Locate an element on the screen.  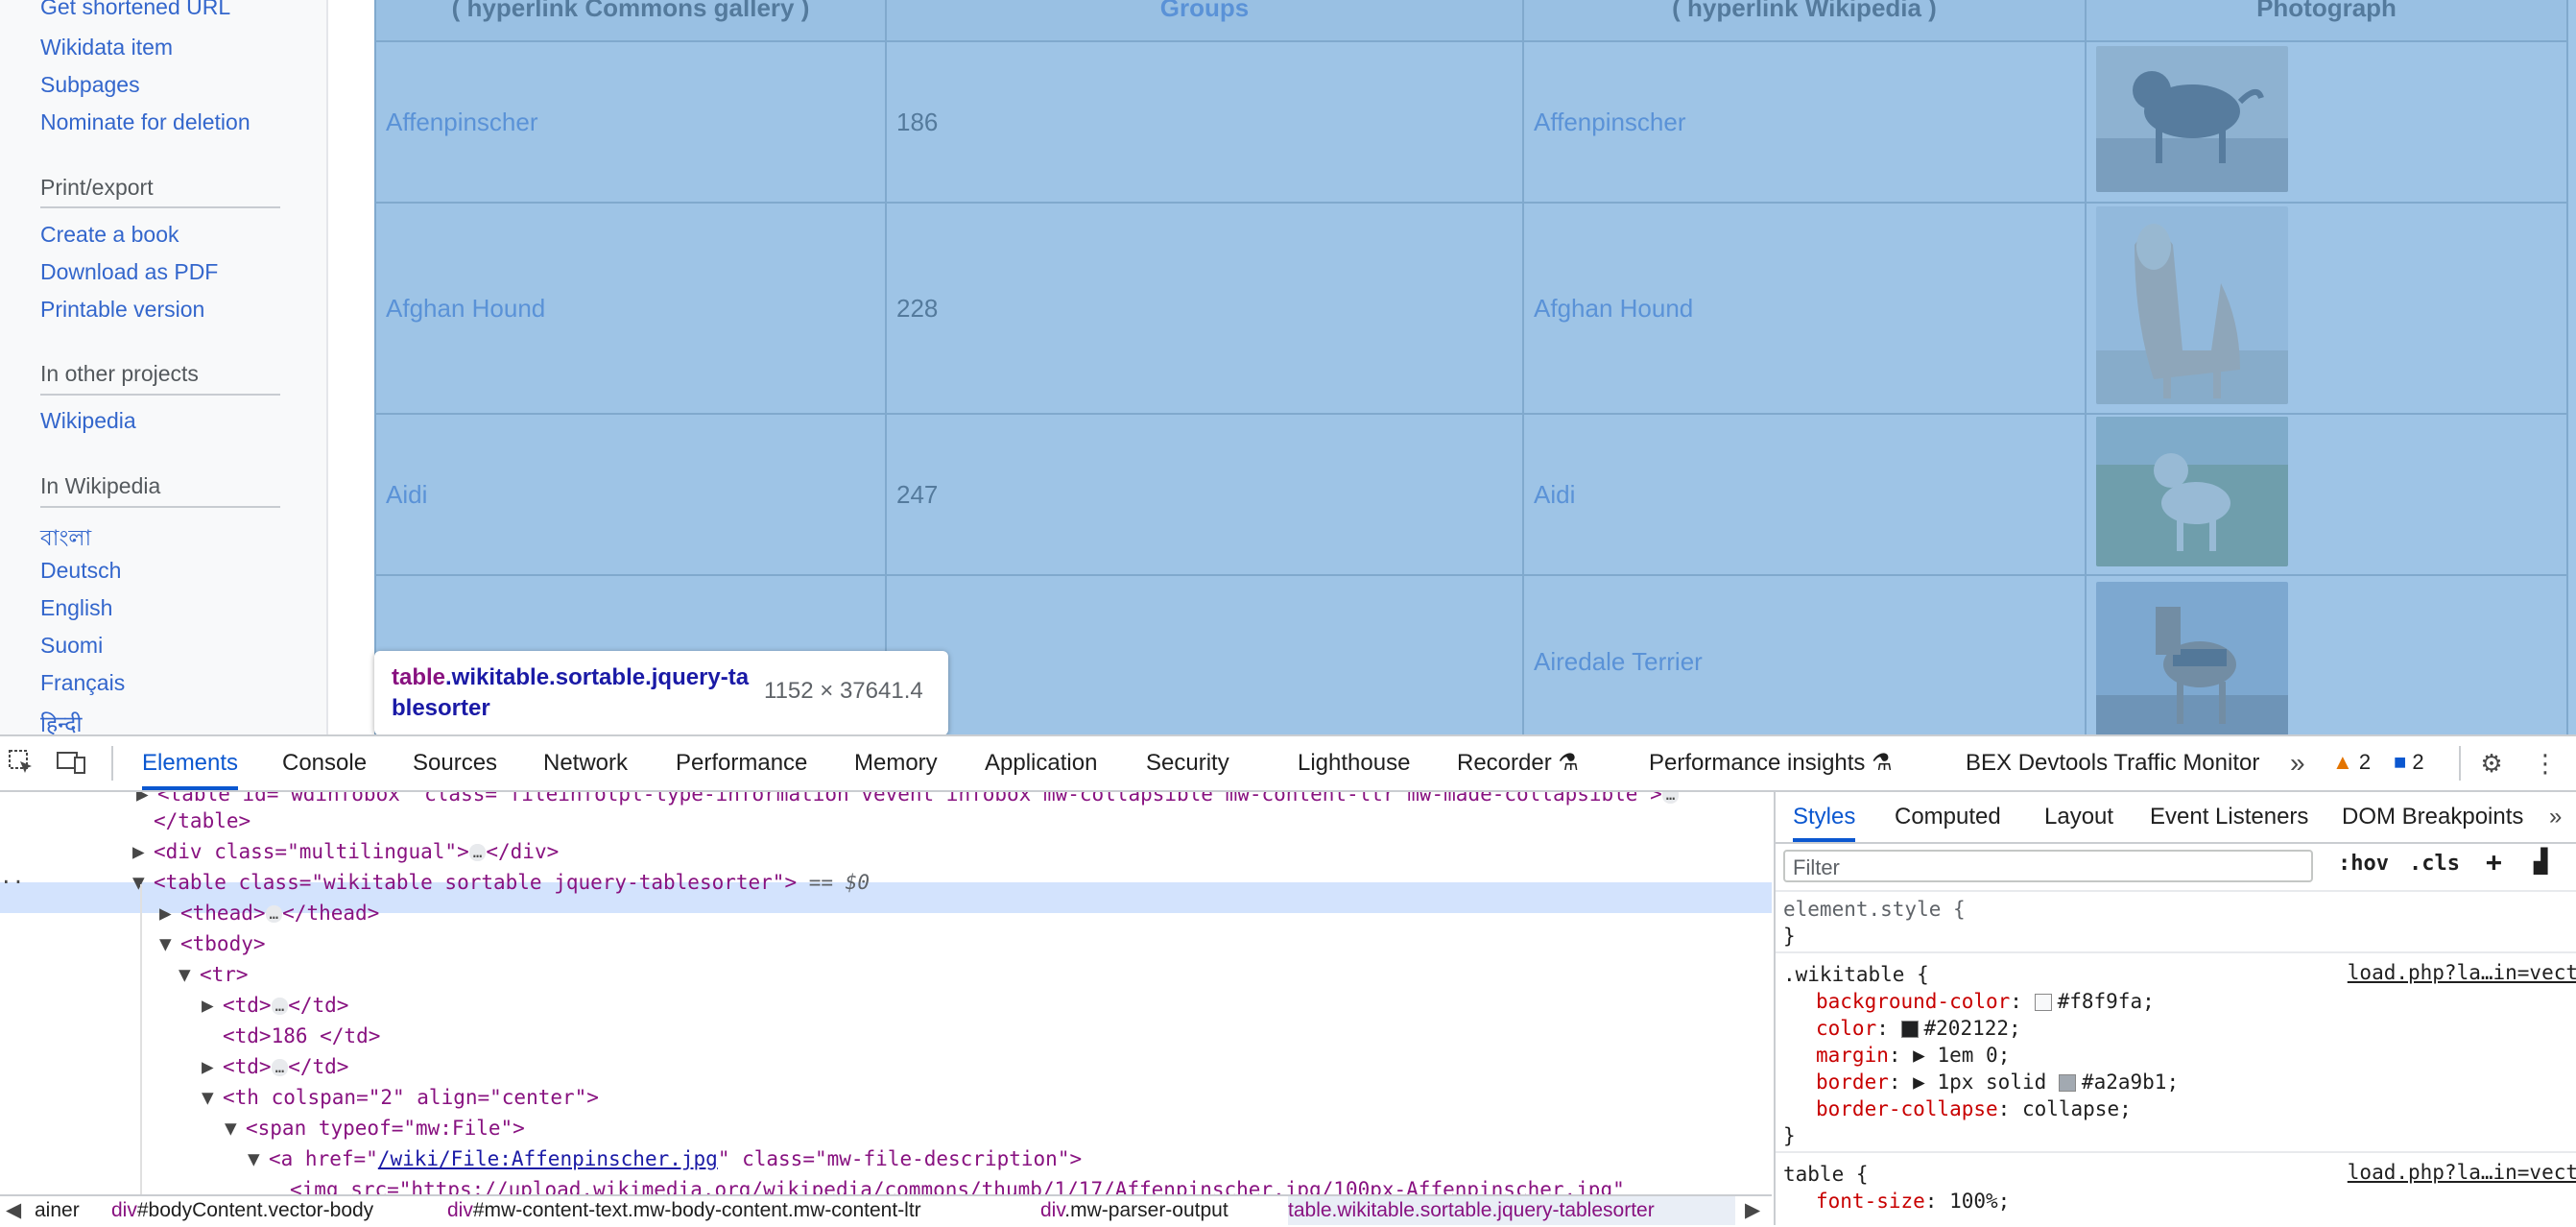
tab-security: Security is located at coordinates (1187, 763).